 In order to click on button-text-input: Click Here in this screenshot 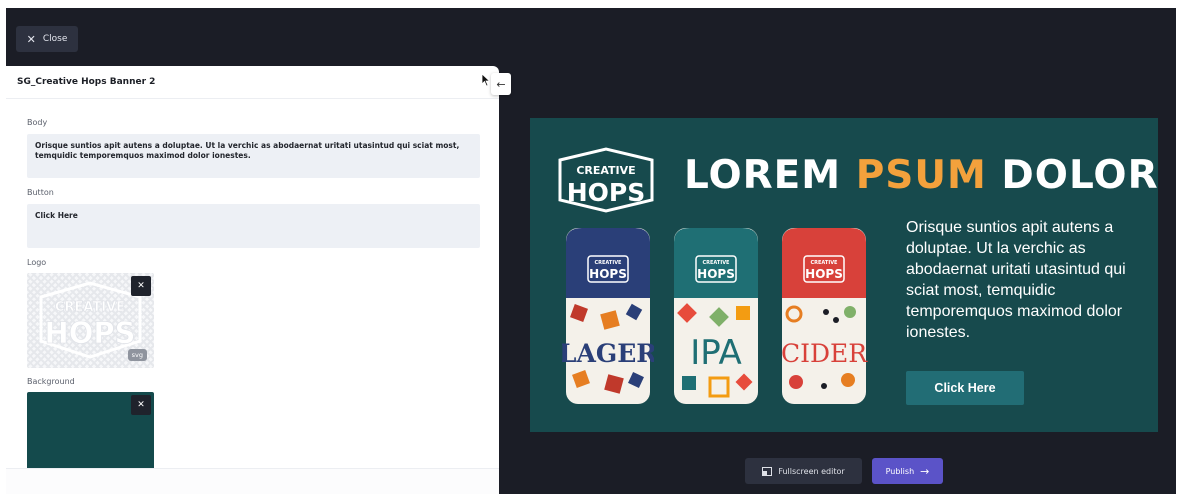, I will do `click(253, 226)`.